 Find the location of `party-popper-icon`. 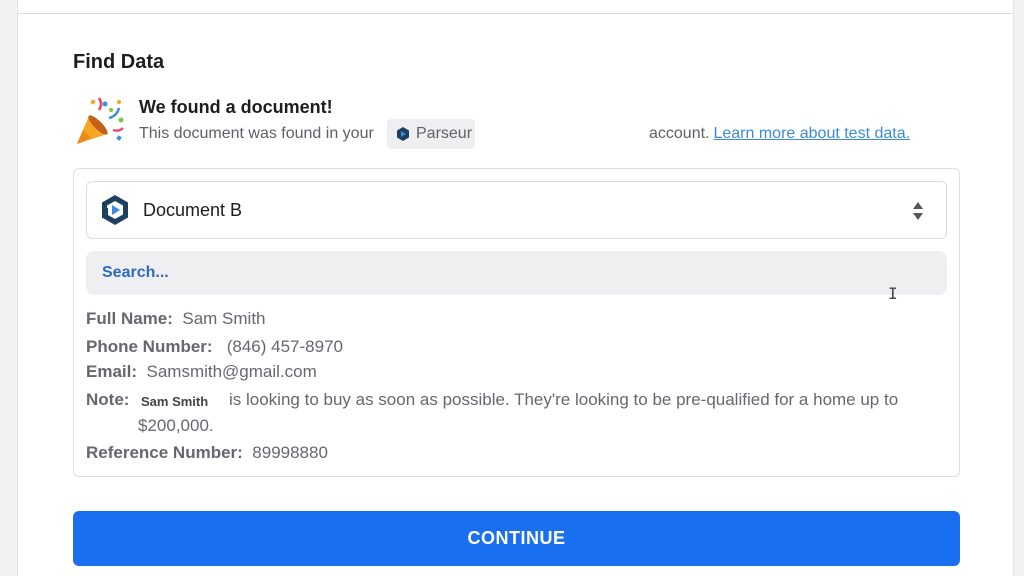

party-popper-icon is located at coordinates (100, 120).